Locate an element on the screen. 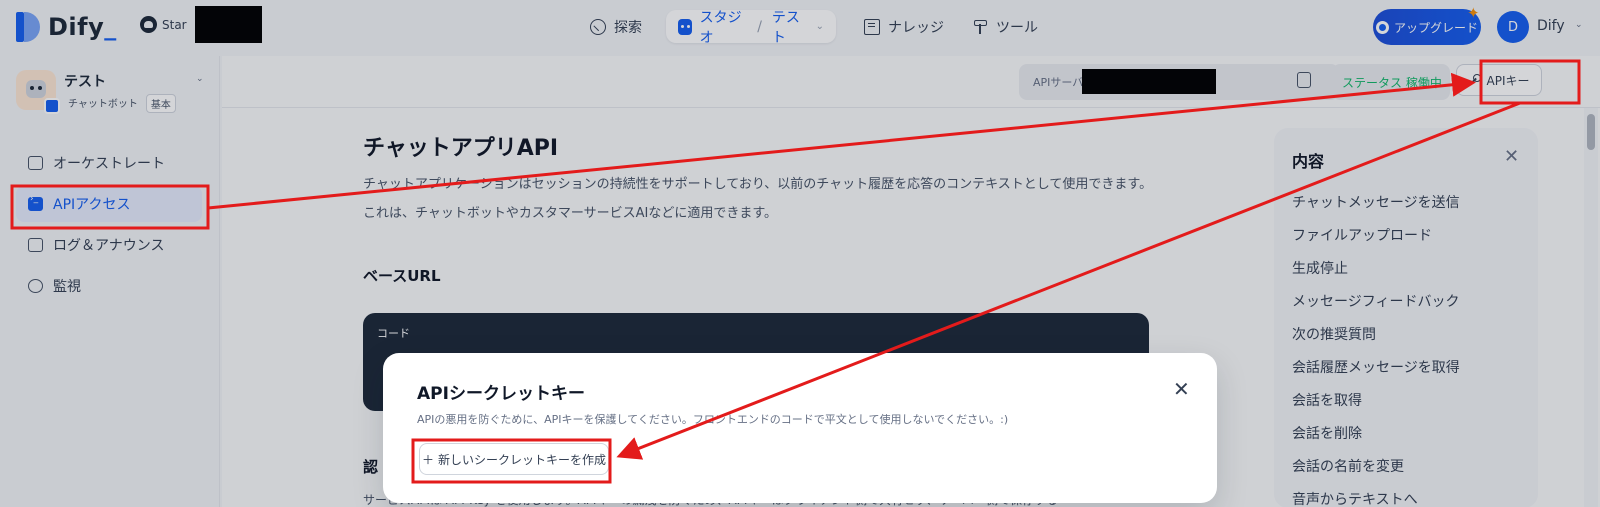 Image resolution: width=1600 pixels, height=507 pixels. create-secret-key-button: ＋ 新しいシークレットキーを作成 is located at coordinates (514, 459).